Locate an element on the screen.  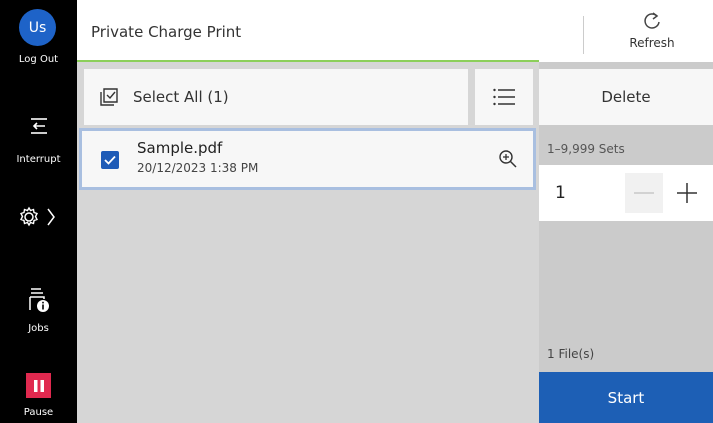
pause-button is located at coordinates (38, 385).